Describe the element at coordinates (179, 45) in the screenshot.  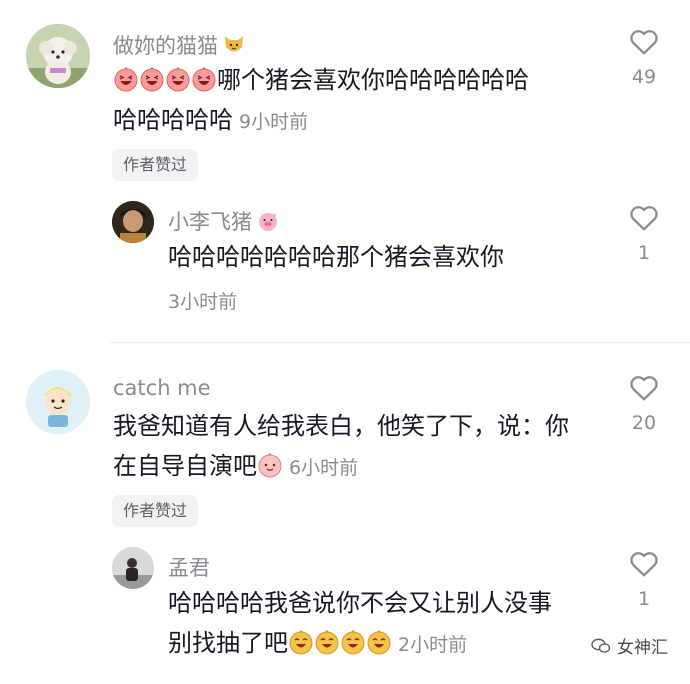
I see `comment-username: 做妳的猫猫` at that location.